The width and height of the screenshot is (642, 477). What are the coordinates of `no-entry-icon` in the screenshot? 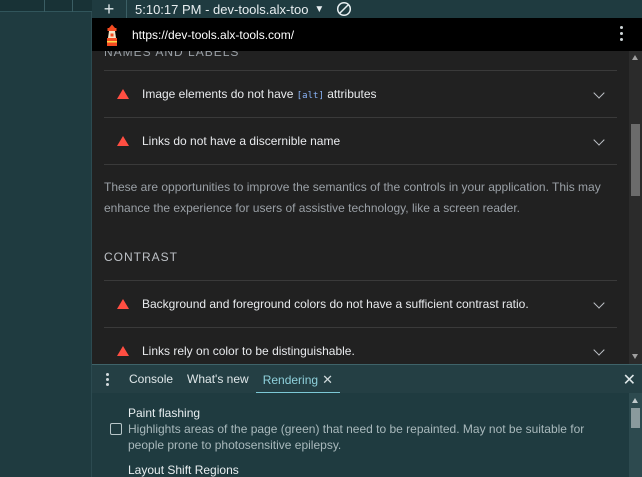 It's located at (344, 9).